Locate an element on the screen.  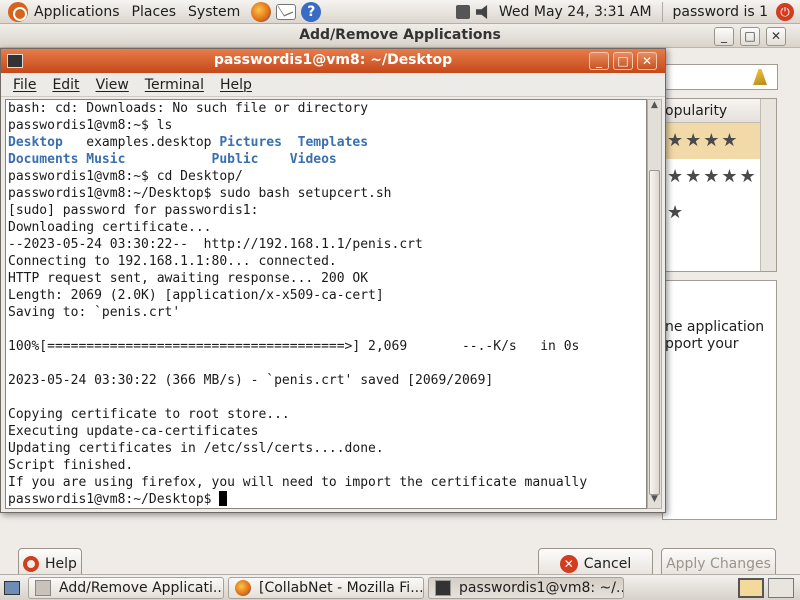
terminal-line: Executing update-ca-certificates is located at coordinates (133, 431).